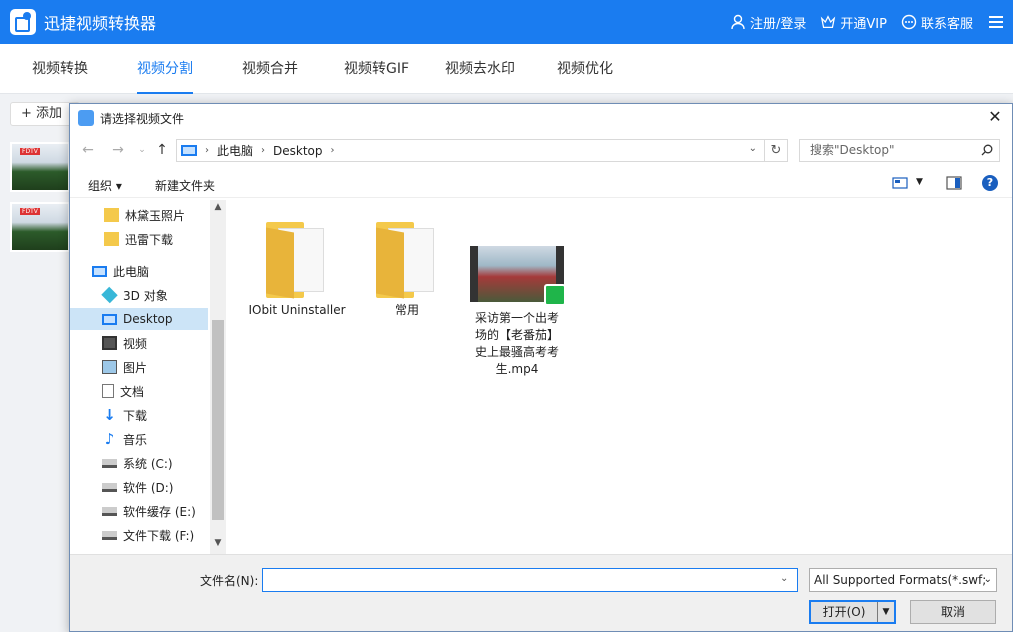 The width and height of the screenshot is (1013, 632). Describe the element at coordinates (139, 319) in the screenshot. I see `nav-item-desktop: Desktop` at that location.